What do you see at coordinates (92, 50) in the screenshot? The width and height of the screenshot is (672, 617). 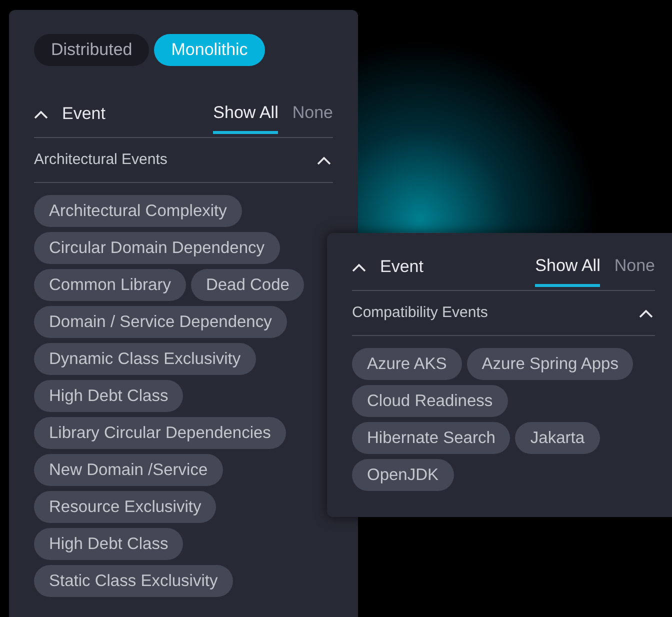 I see `view-tab: Distributed` at bounding box center [92, 50].